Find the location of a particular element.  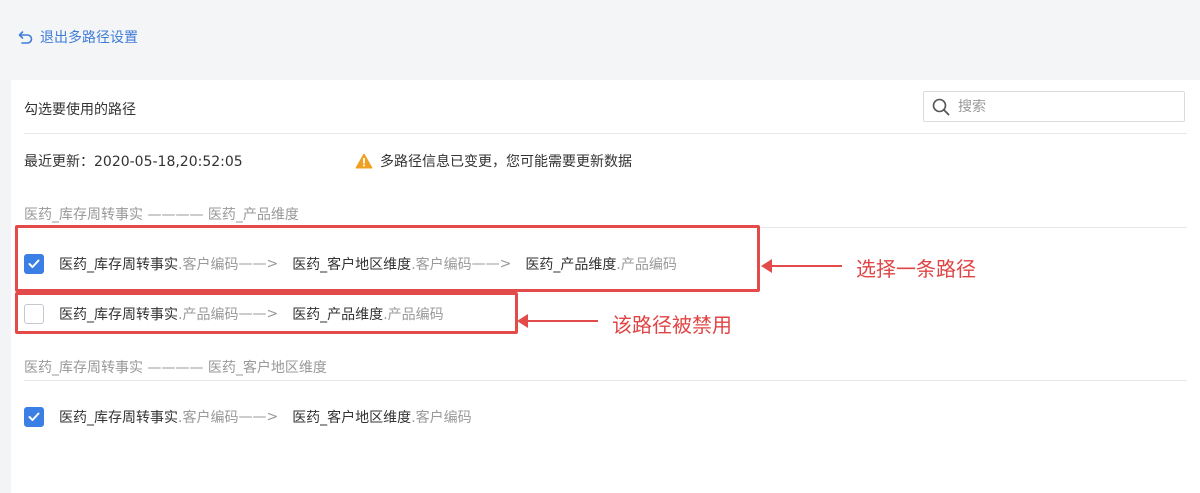

annotation-select-path: 选择一条路径 is located at coordinates (916, 269).